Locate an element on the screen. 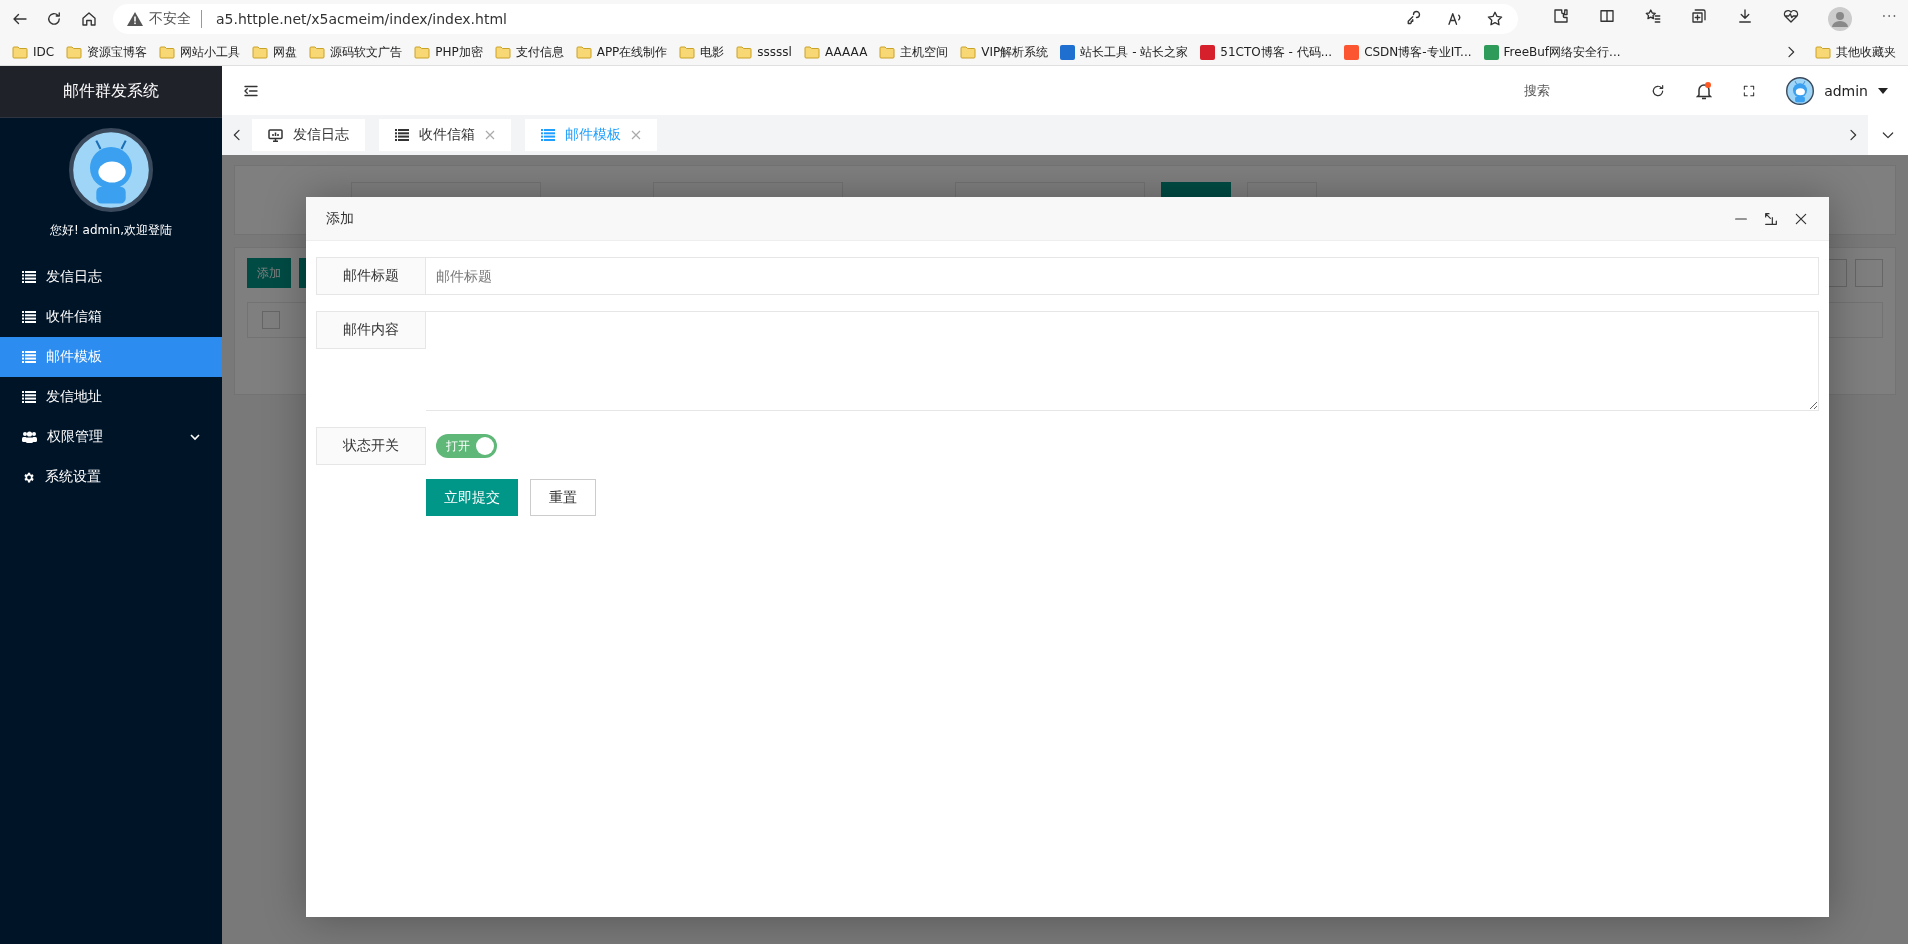  bookmark: IDC is located at coordinates (33, 52).